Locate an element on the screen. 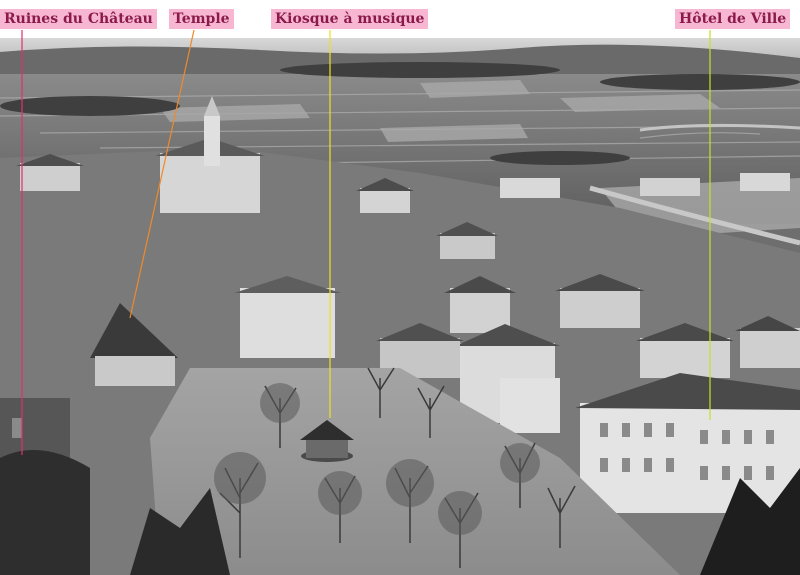 This screenshot has width=800, height=575. temple-wall is located at coordinates (135, 371).